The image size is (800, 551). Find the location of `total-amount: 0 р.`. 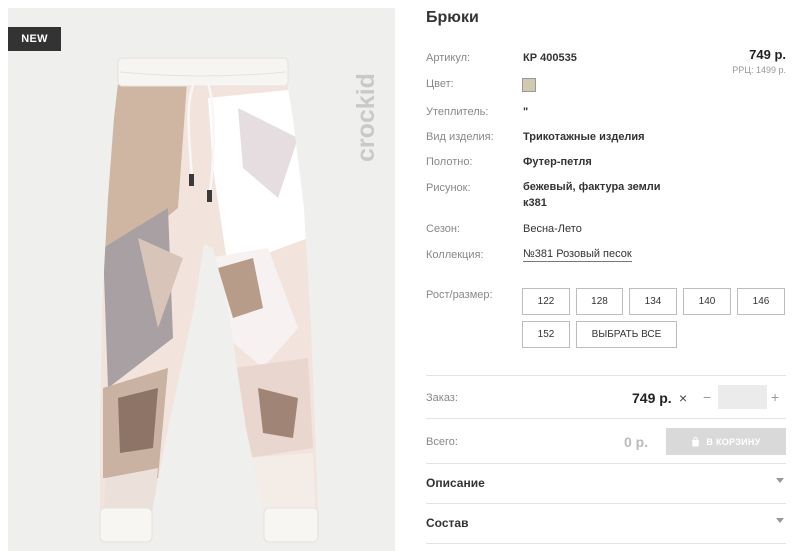

total-amount: 0 р. is located at coordinates (636, 442).